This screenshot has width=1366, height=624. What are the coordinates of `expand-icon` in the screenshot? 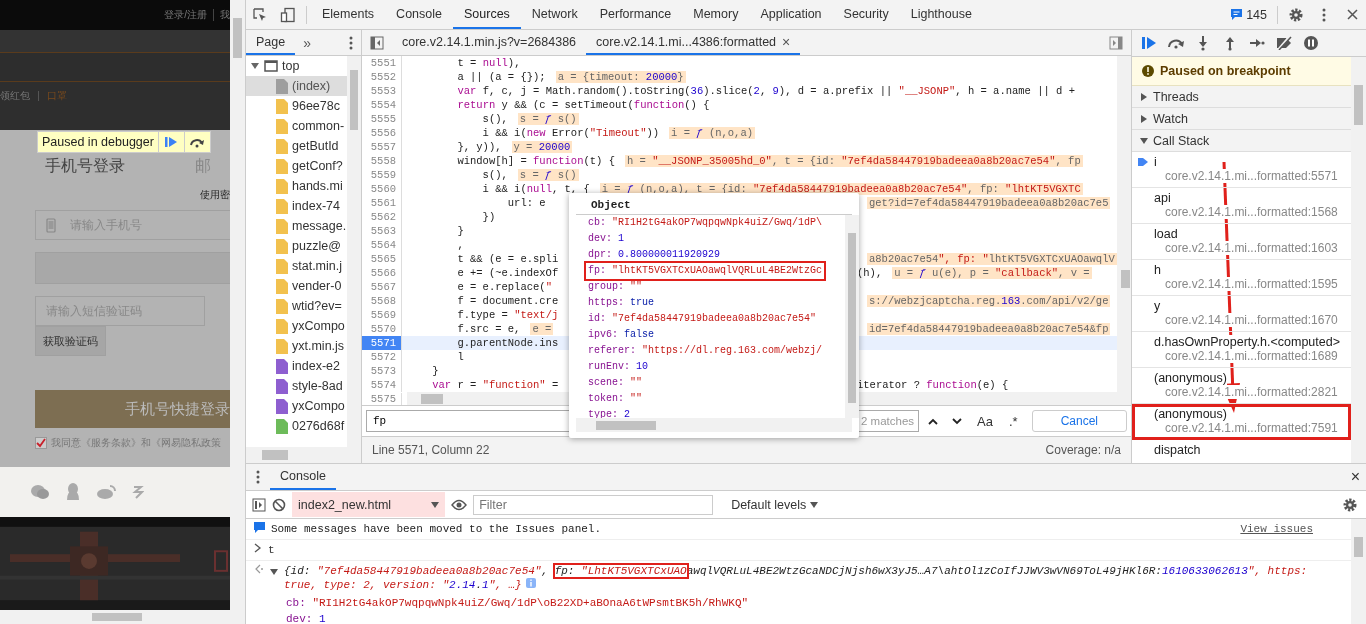 It's located at (274, 572).